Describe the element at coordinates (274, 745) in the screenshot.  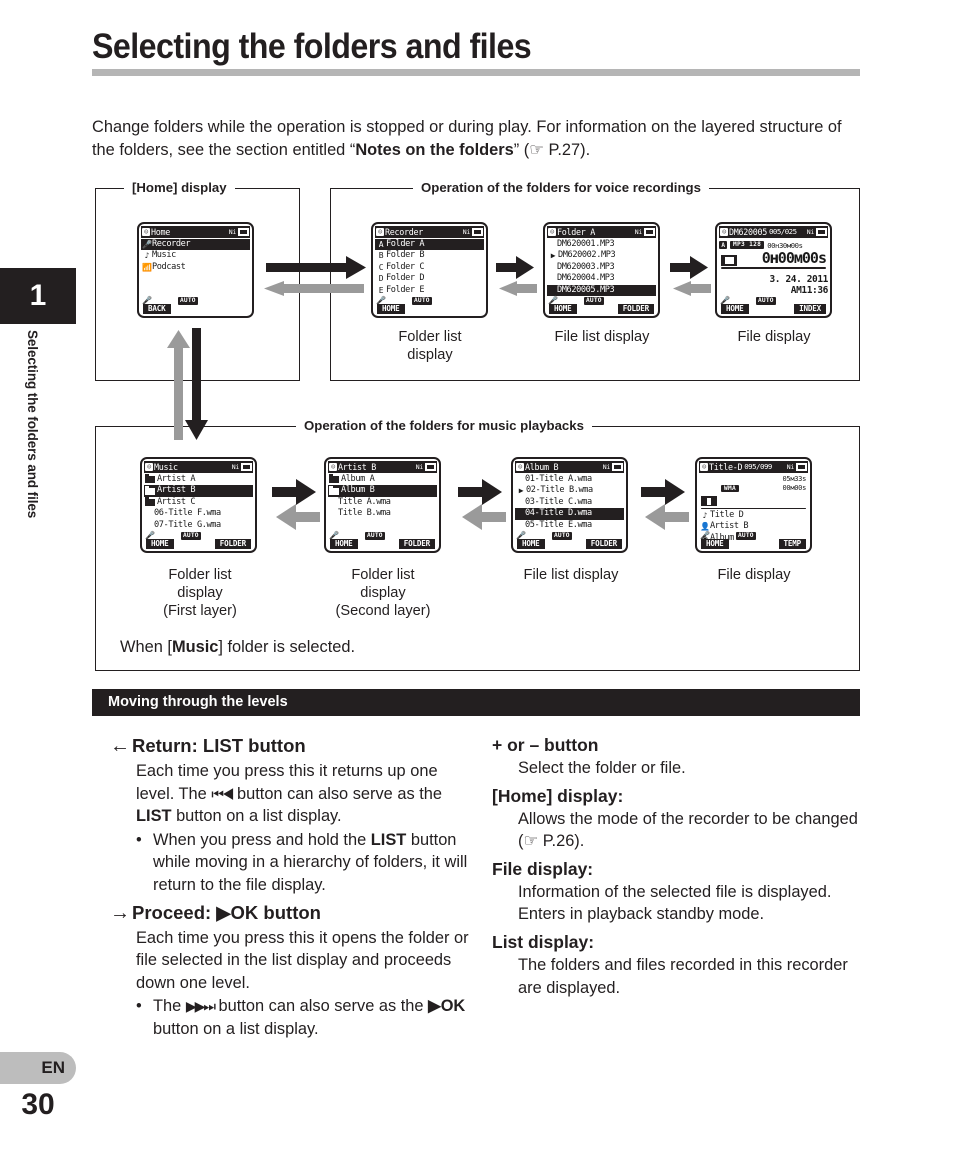
I see `heading-text-post: button` at that location.